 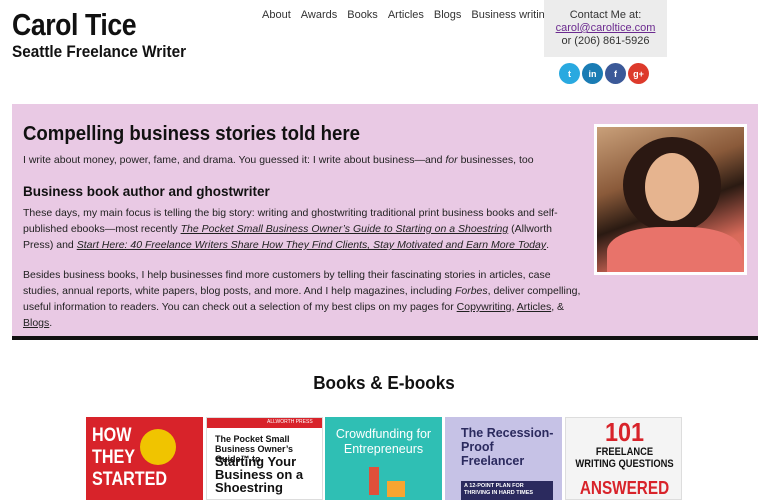 I want to click on twitter-icon: t, so click(x=569, y=73).